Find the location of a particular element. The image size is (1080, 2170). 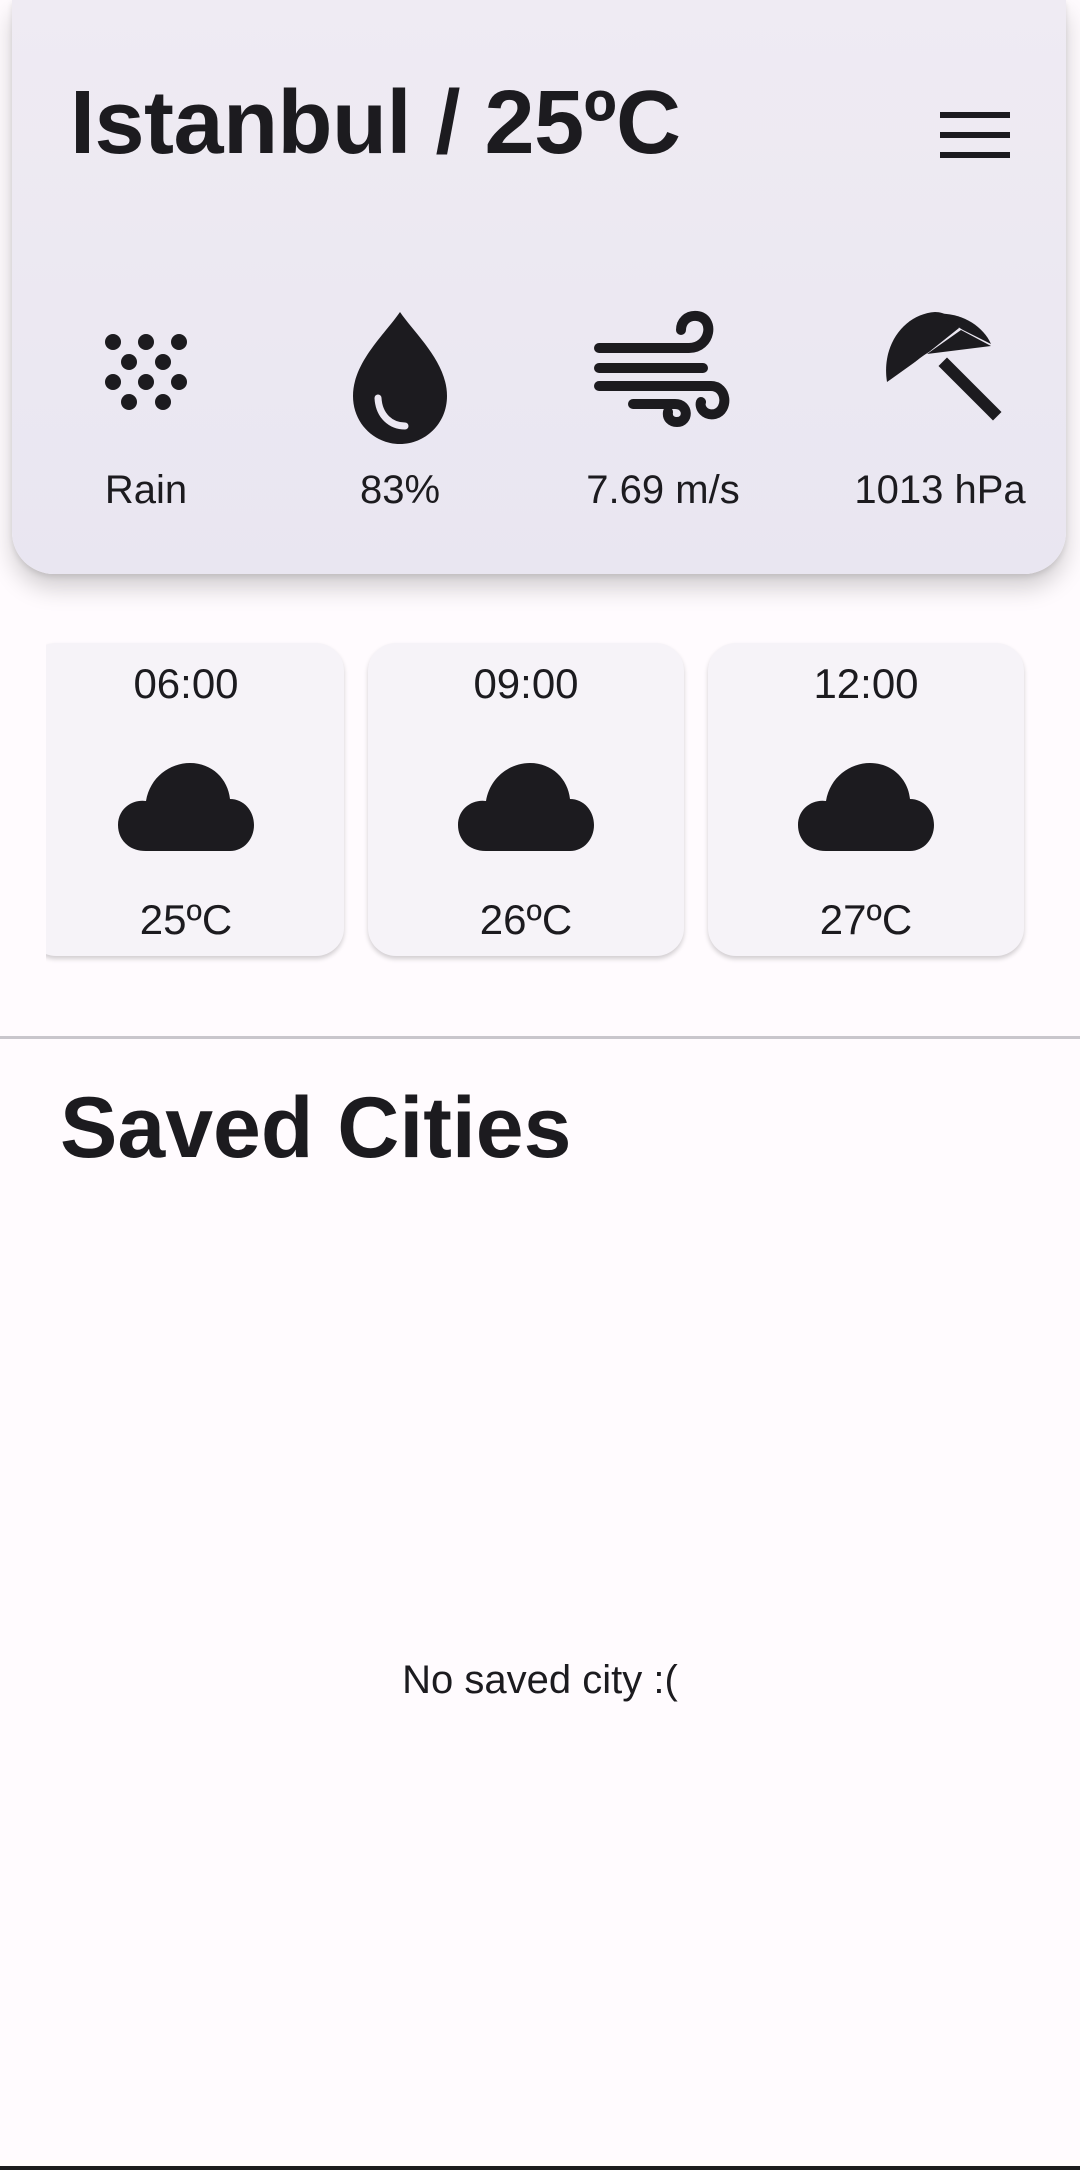

umbrella-icon is located at coordinates (944, 366).